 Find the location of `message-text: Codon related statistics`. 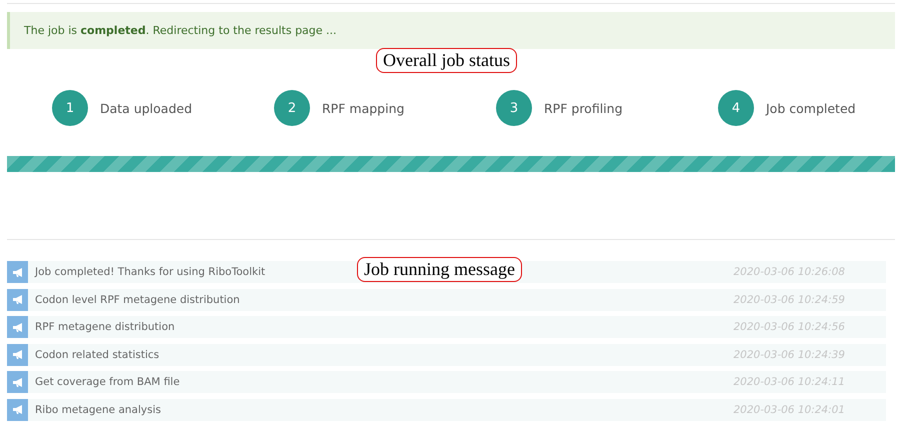

message-text: Codon related statistics is located at coordinates (97, 354).